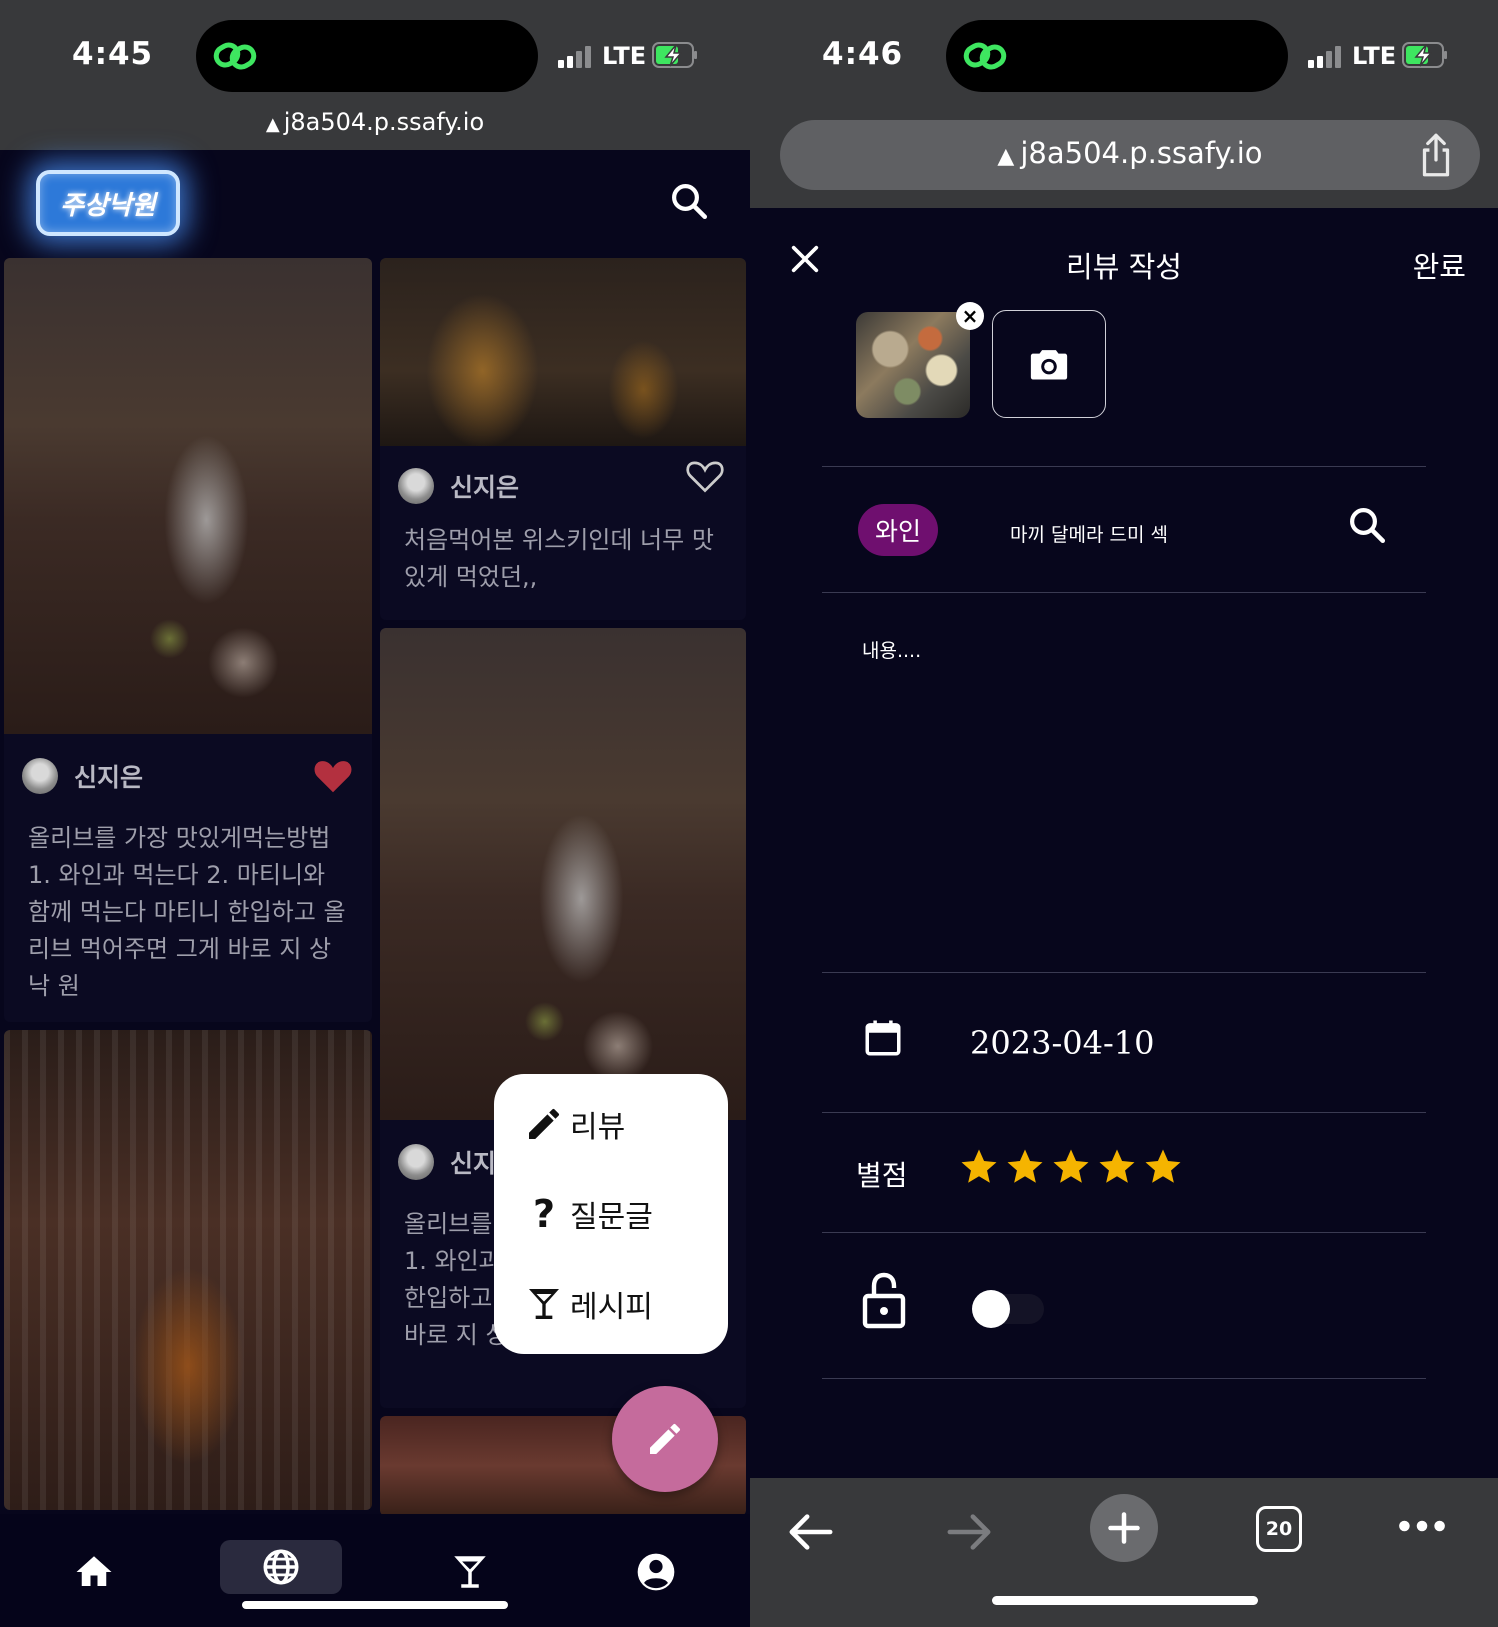 The height and width of the screenshot is (1627, 1498). Describe the element at coordinates (473, 1163) in the screenshot. I see `username: 신지` at that location.